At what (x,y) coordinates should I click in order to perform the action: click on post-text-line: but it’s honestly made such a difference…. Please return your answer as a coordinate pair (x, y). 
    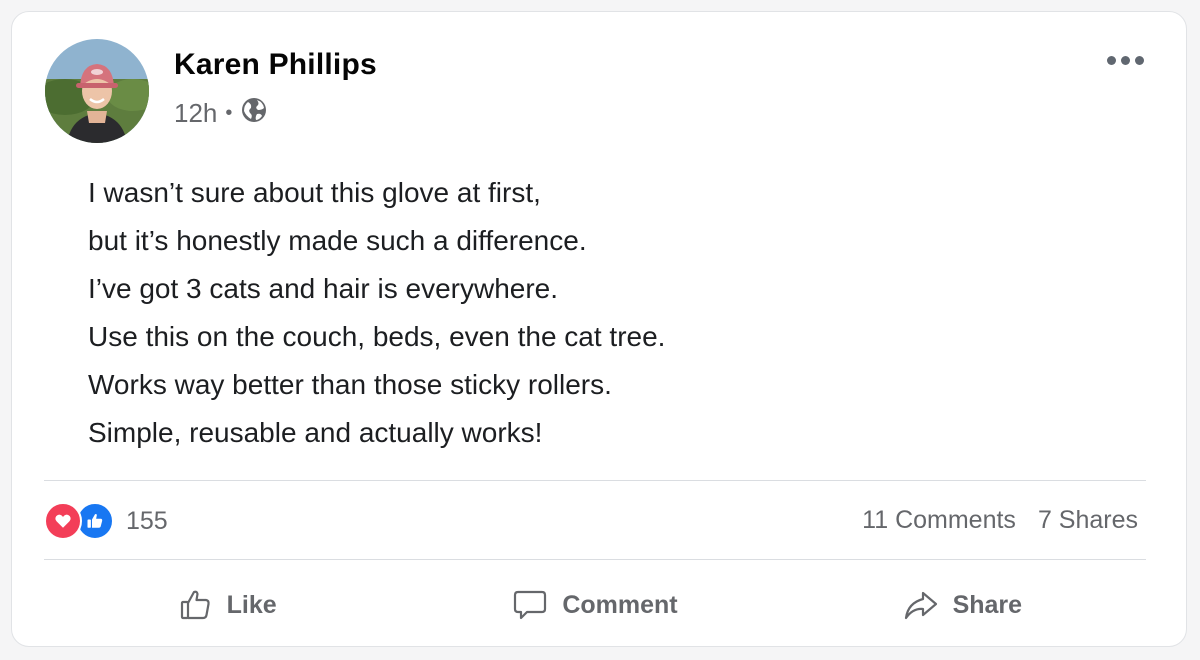
    Looking at the image, I should click on (337, 240).